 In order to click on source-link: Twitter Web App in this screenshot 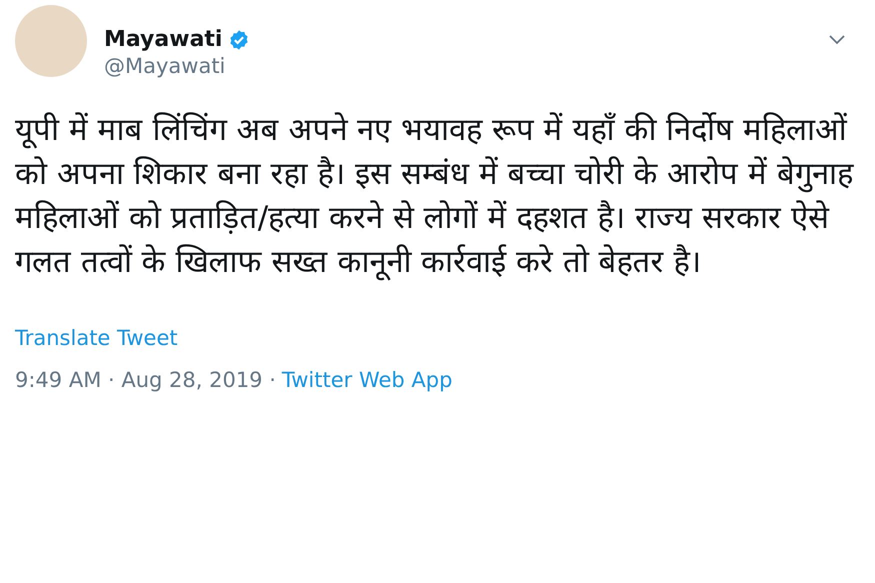, I will do `click(367, 380)`.